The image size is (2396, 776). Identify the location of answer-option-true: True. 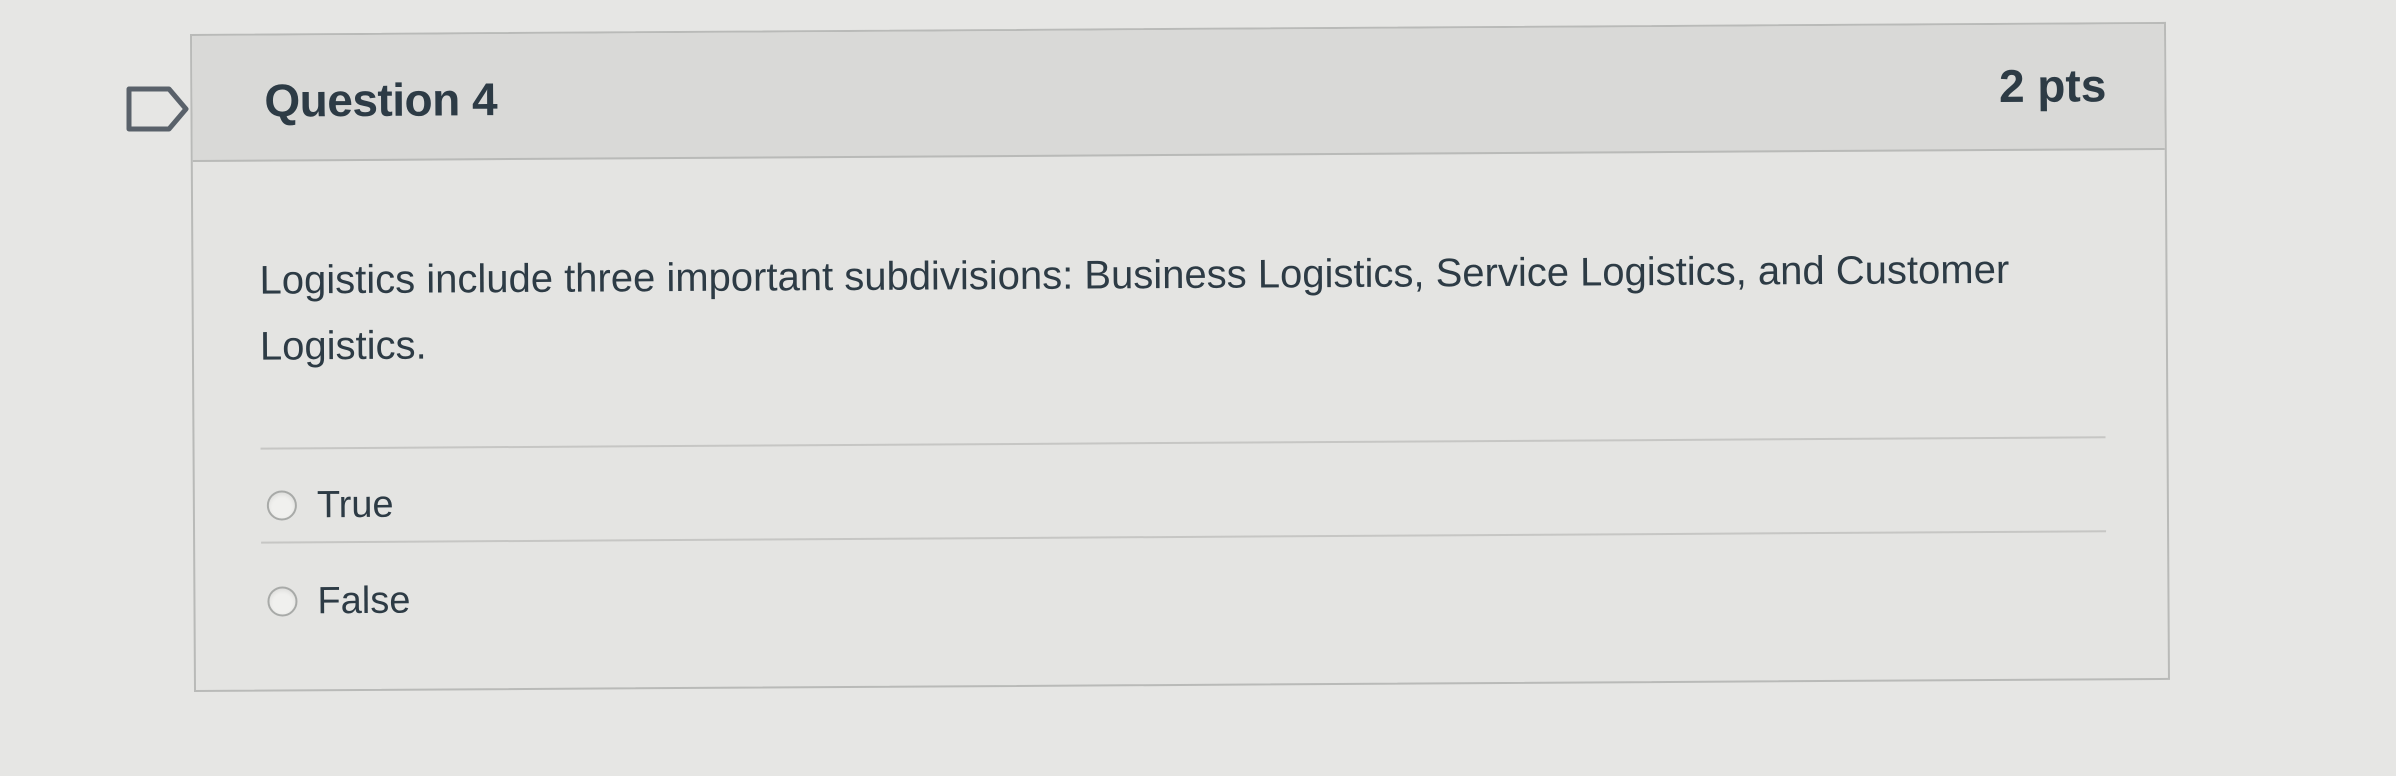
(330, 505).